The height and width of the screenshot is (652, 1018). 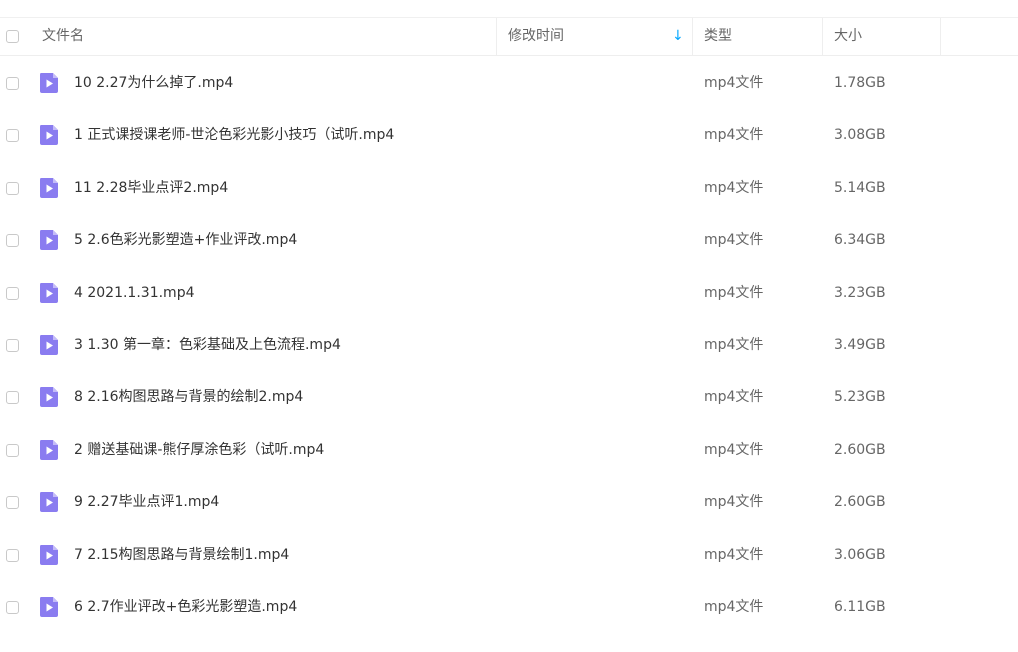 I want to click on table-row: 5 2.6色彩光影塑造+作业评改.mp4 mp4文件 6.34GB, so click(x=509, y=240).